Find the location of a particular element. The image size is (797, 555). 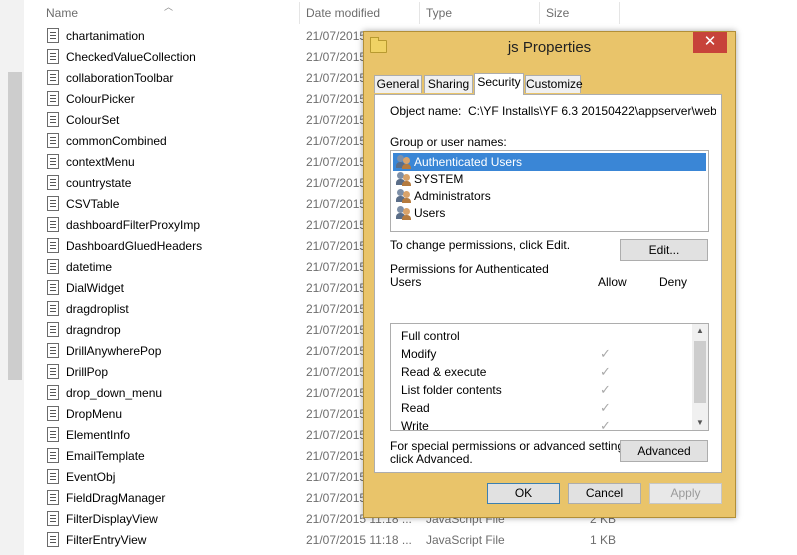

user-name: SYSTEM is located at coordinates (439, 179).